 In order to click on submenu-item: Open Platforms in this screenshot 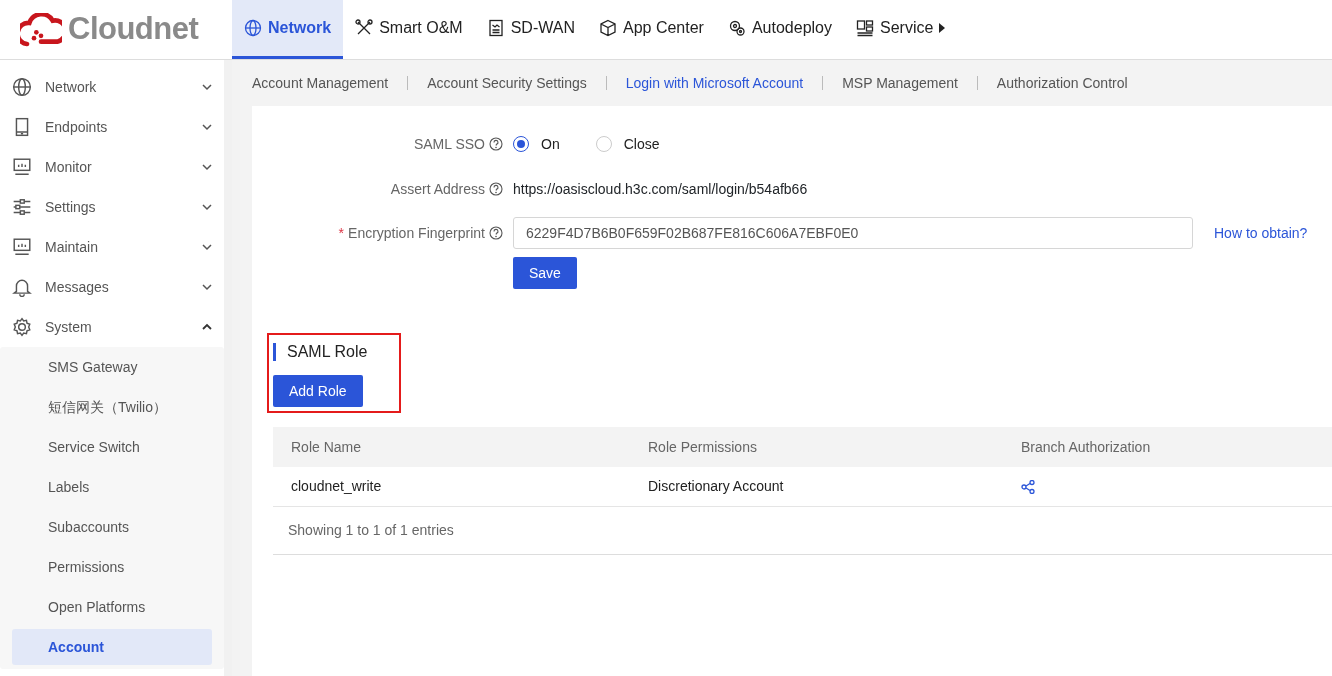, I will do `click(112, 607)`.